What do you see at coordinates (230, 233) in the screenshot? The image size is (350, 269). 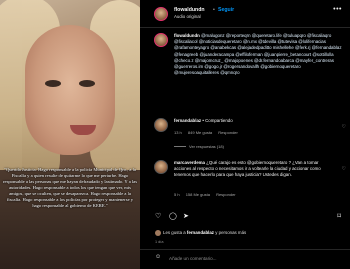 I see `likes-suffix: y personas más` at bounding box center [230, 233].